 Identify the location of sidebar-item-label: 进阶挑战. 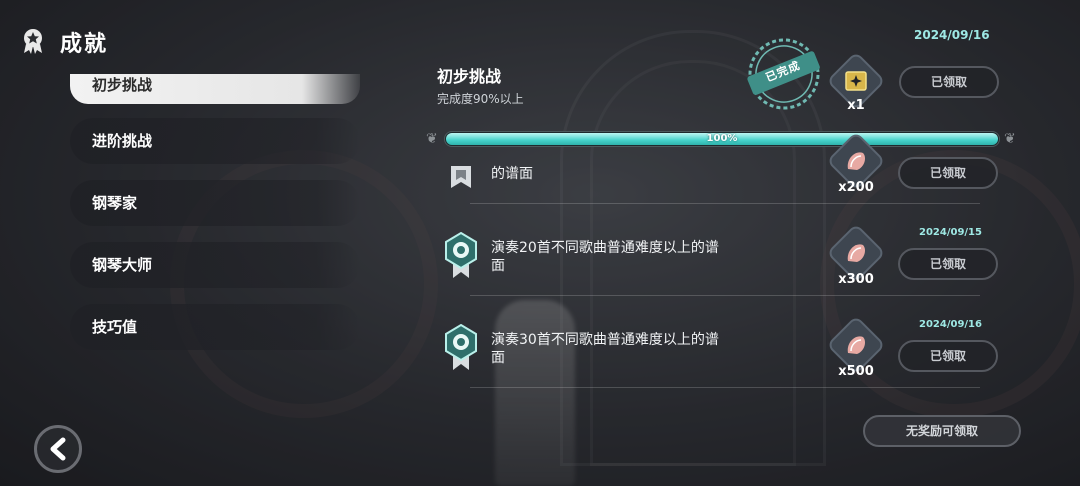
(122, 141).